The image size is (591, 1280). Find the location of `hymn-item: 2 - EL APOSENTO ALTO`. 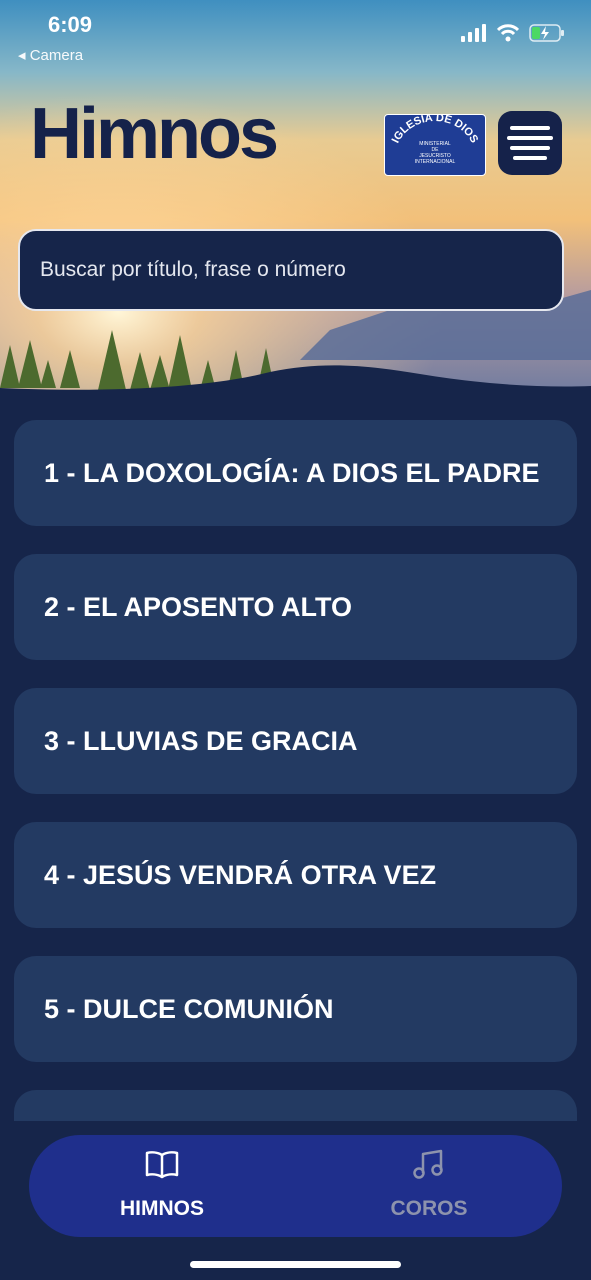

hymn-item: 2 - EL APOSENTO ALTO is located at coordinates (295, 607).